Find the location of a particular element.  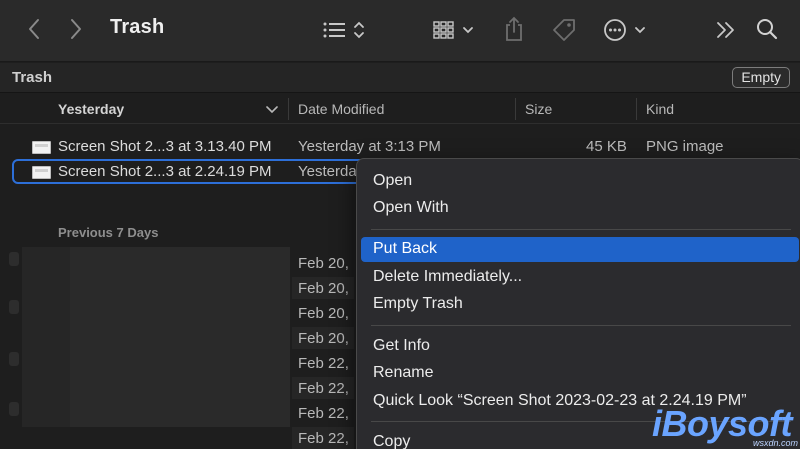

file-name: Screen Shot 2...3 at 2.24.19 PM is located at coordinates (165, 171).